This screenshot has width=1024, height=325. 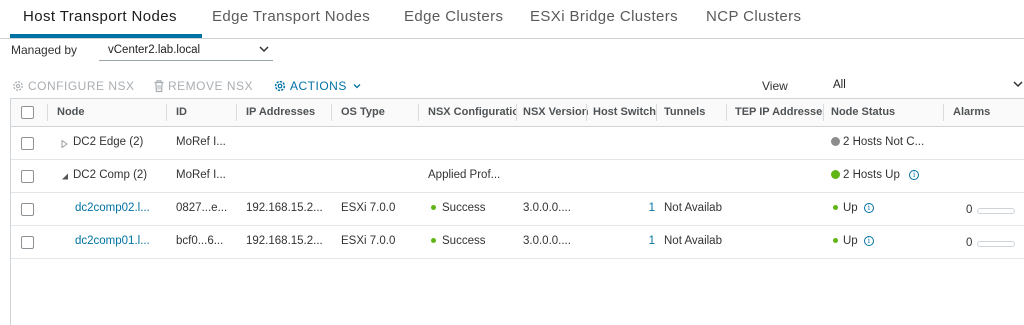 I want to click on gear-plus-icon, so click(x=18, y=86).